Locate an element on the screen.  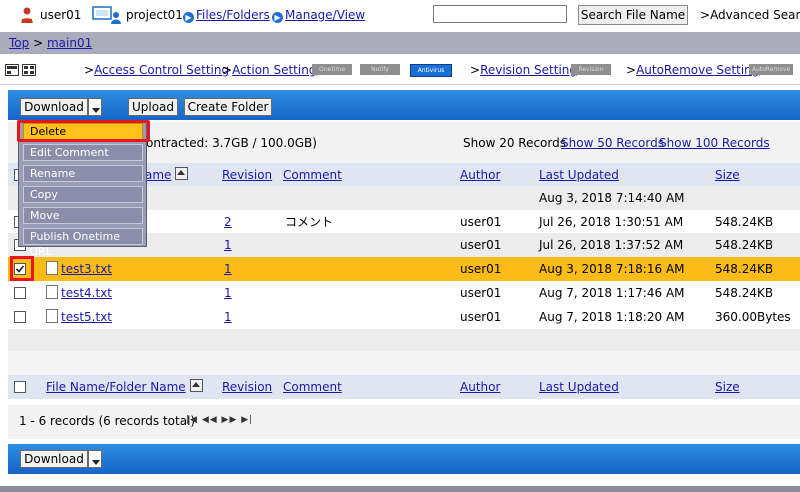
select-all-checkbox is located at coordinates (20, 387).